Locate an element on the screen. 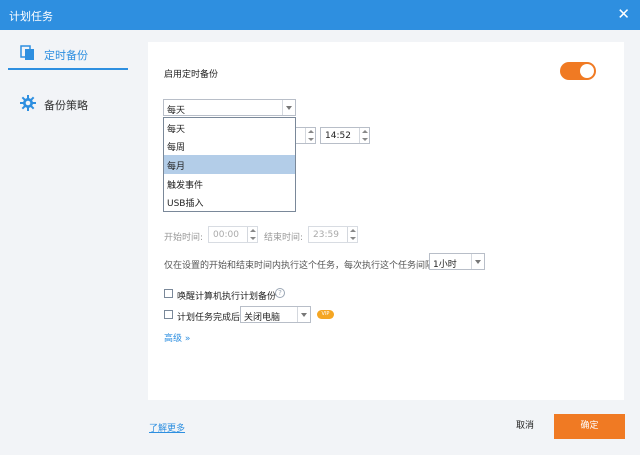 The height and width of the screenshot is (455, 640). title-bar: 计划任务 ✕ is located at coordinates (320, 15).